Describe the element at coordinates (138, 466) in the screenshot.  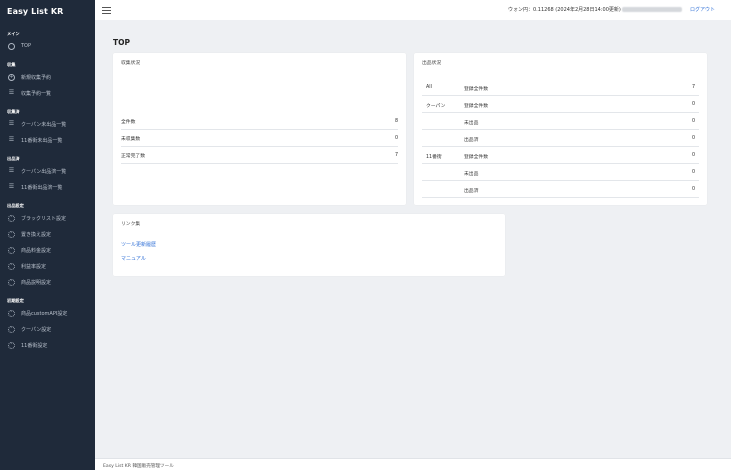
I see `footer-text: Easy List KR 韓国販売管理ツール` at that location.